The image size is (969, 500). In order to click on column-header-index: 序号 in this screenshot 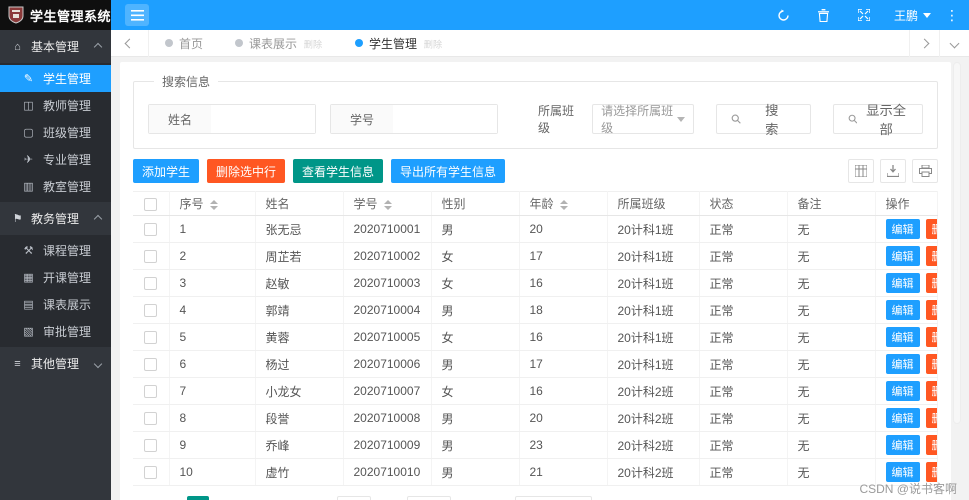, I will do `click(212, 203)`.